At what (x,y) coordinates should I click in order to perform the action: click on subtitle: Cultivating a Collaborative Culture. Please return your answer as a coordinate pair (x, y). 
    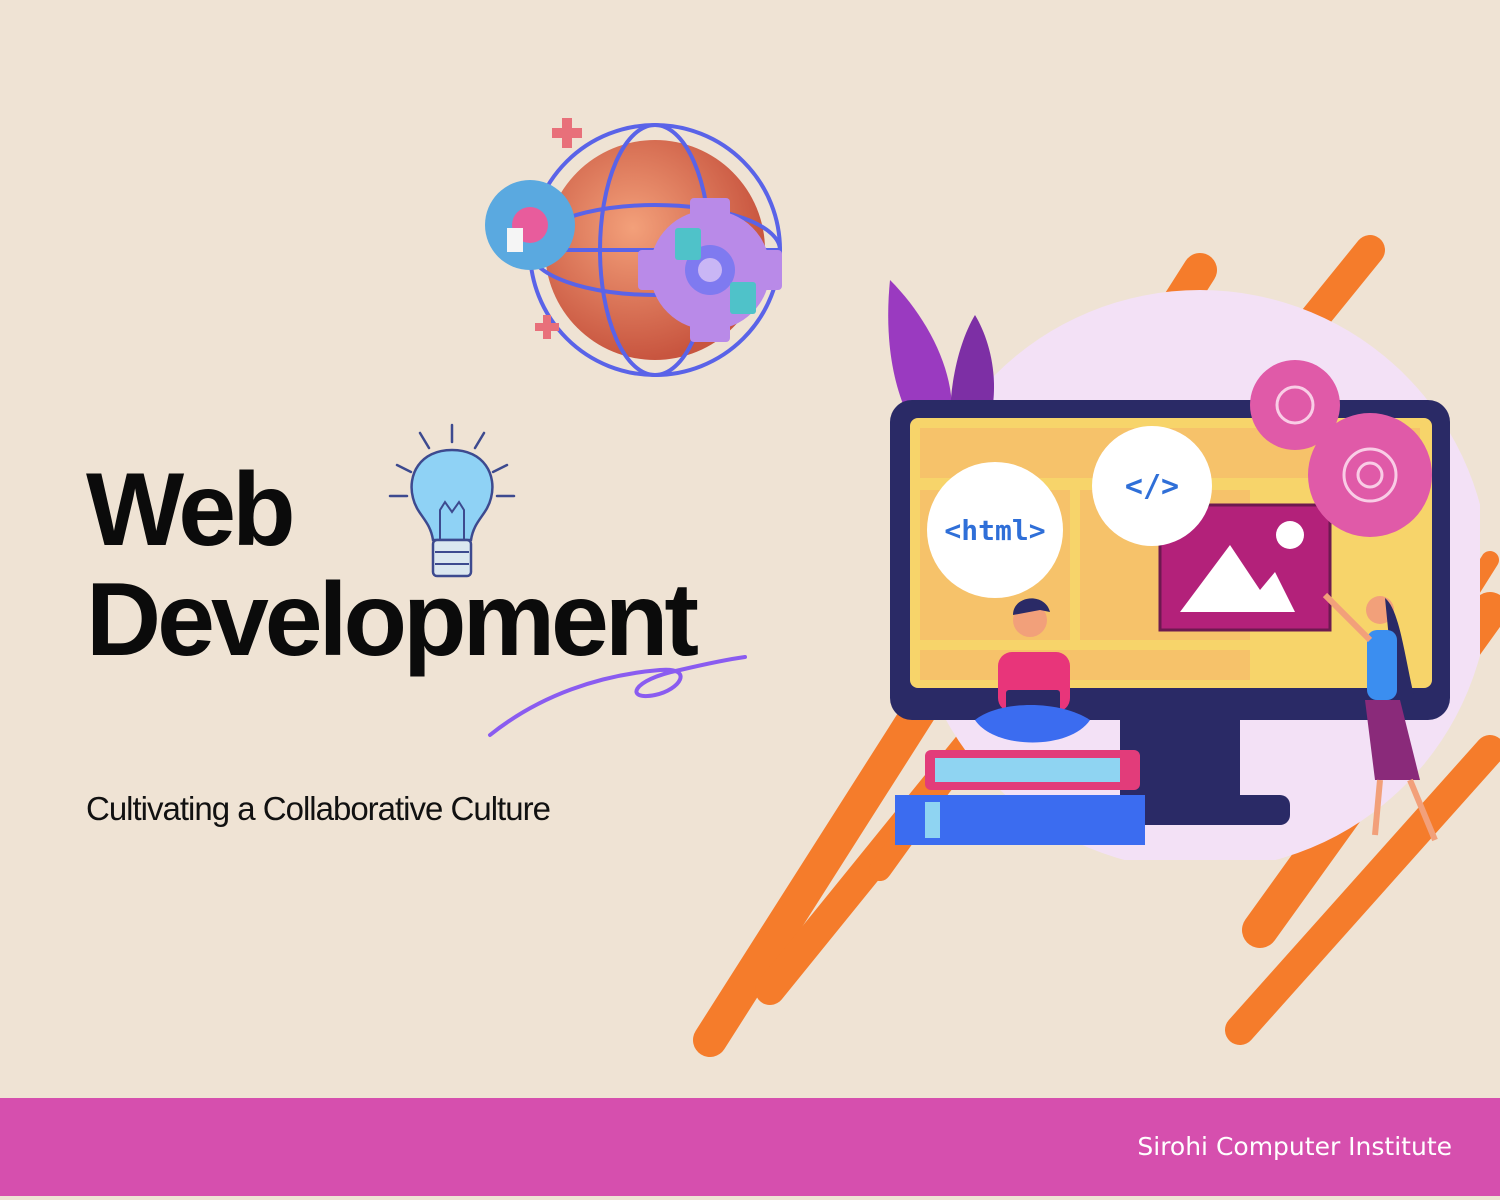
    Looking at the image, I should click on (318, 808).